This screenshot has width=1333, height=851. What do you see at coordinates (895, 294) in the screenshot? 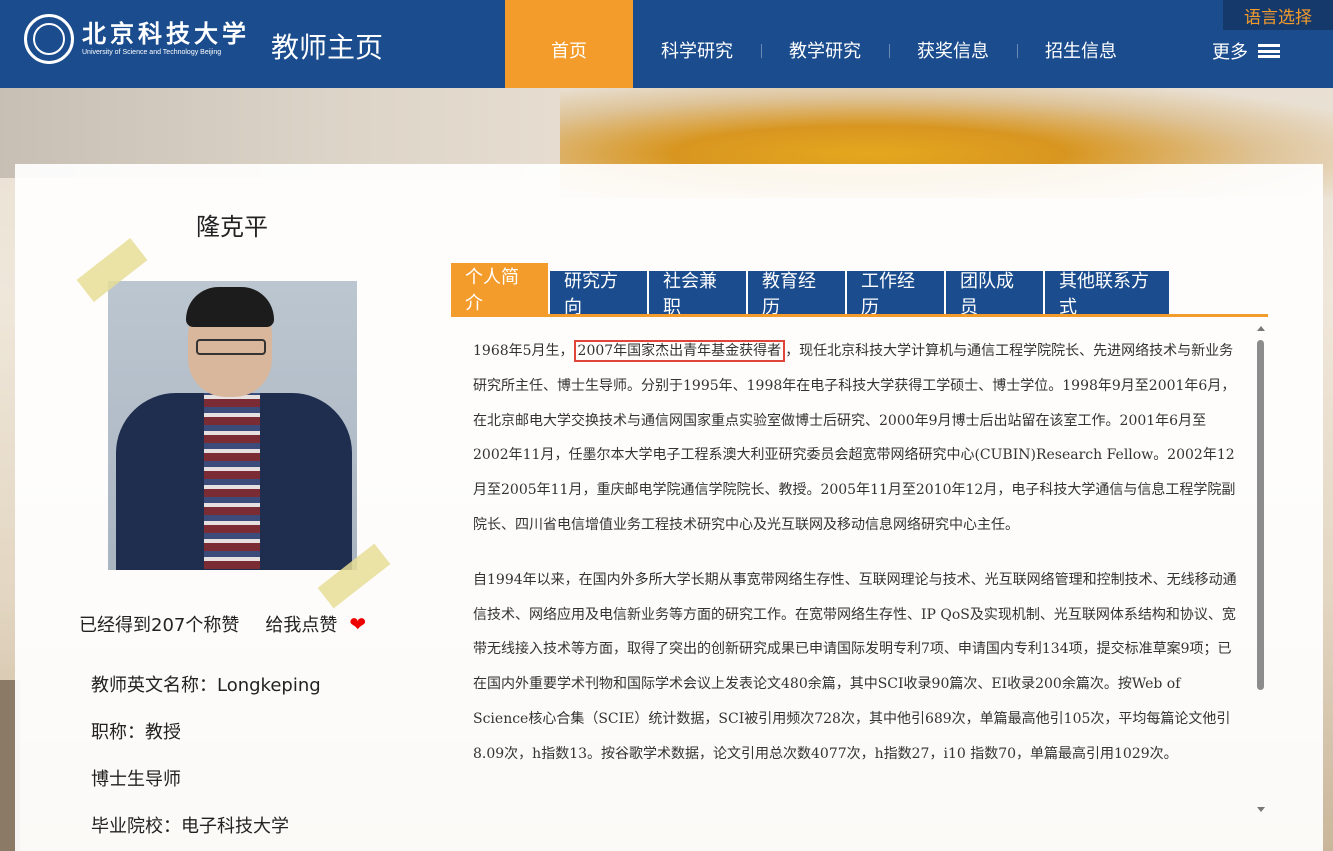
I see `tab-work-experience: 工作经历` at bounding box center [895, 294].